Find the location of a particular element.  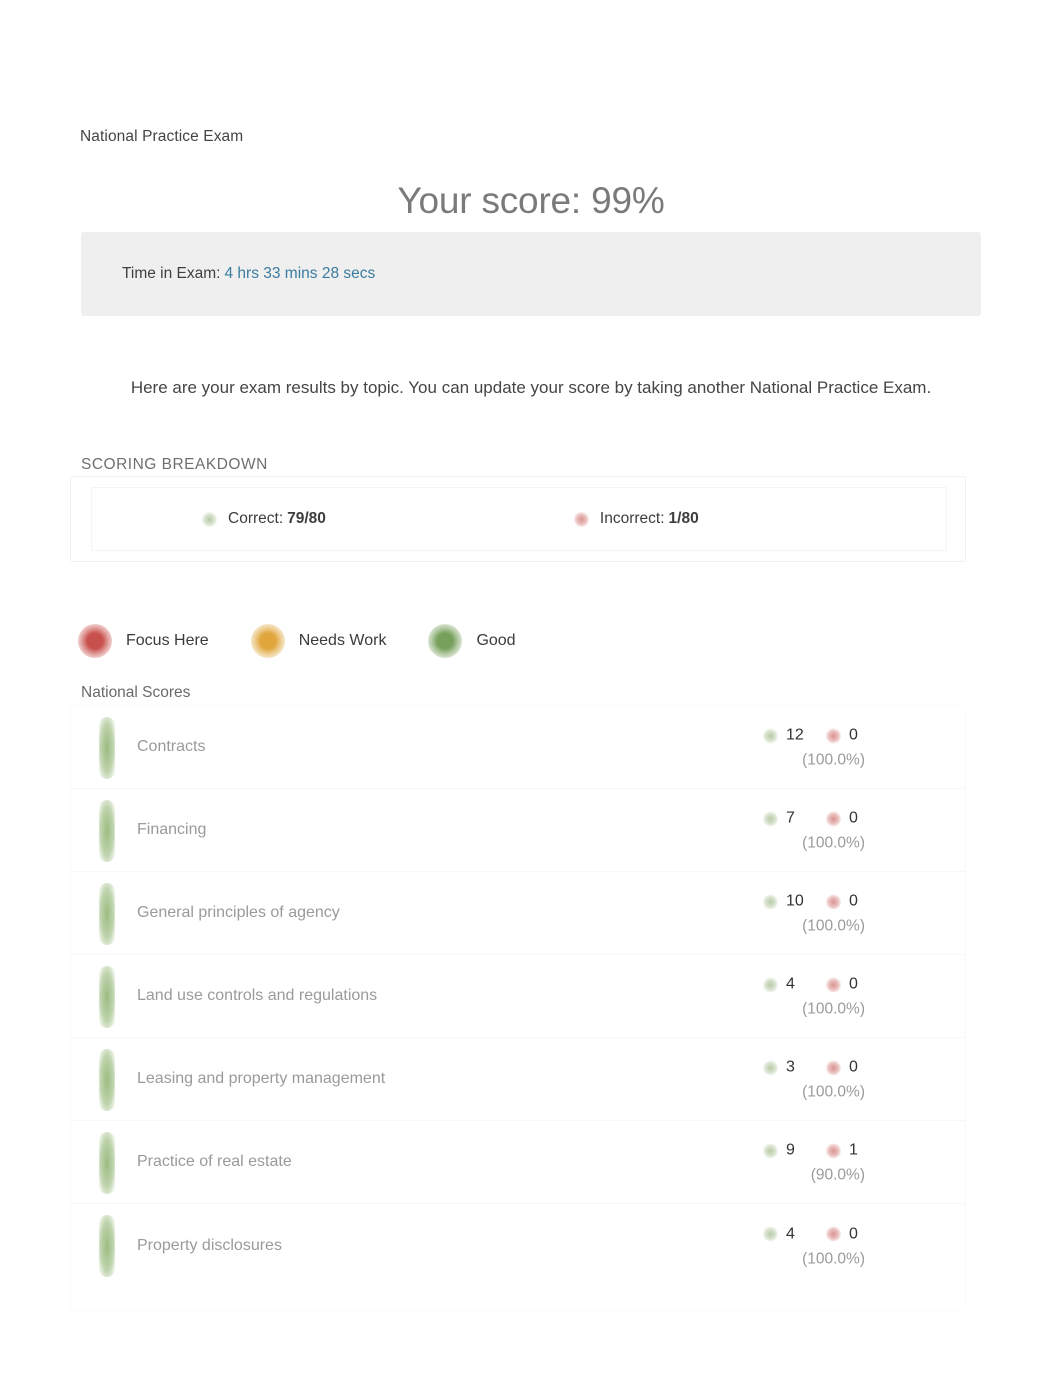

correct-count: 7 is located at coordinates (790, 818).